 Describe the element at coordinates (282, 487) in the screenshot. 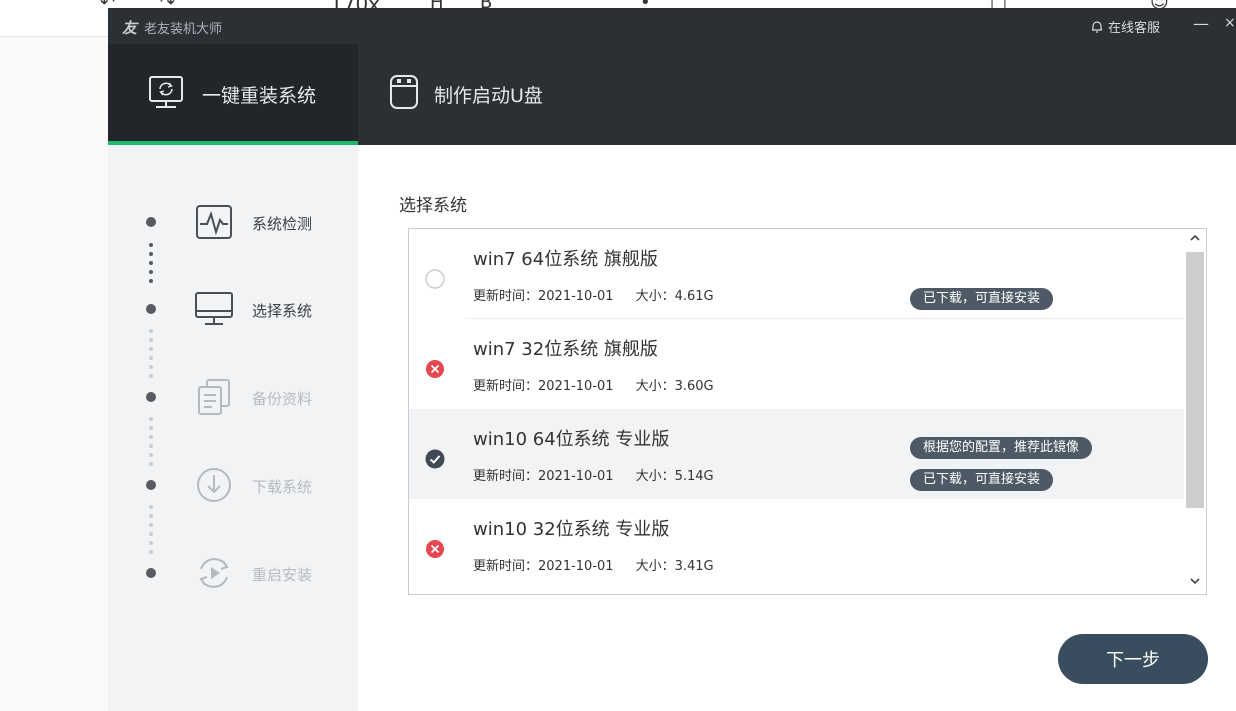

I see `step-label: 下载系统` at that location.